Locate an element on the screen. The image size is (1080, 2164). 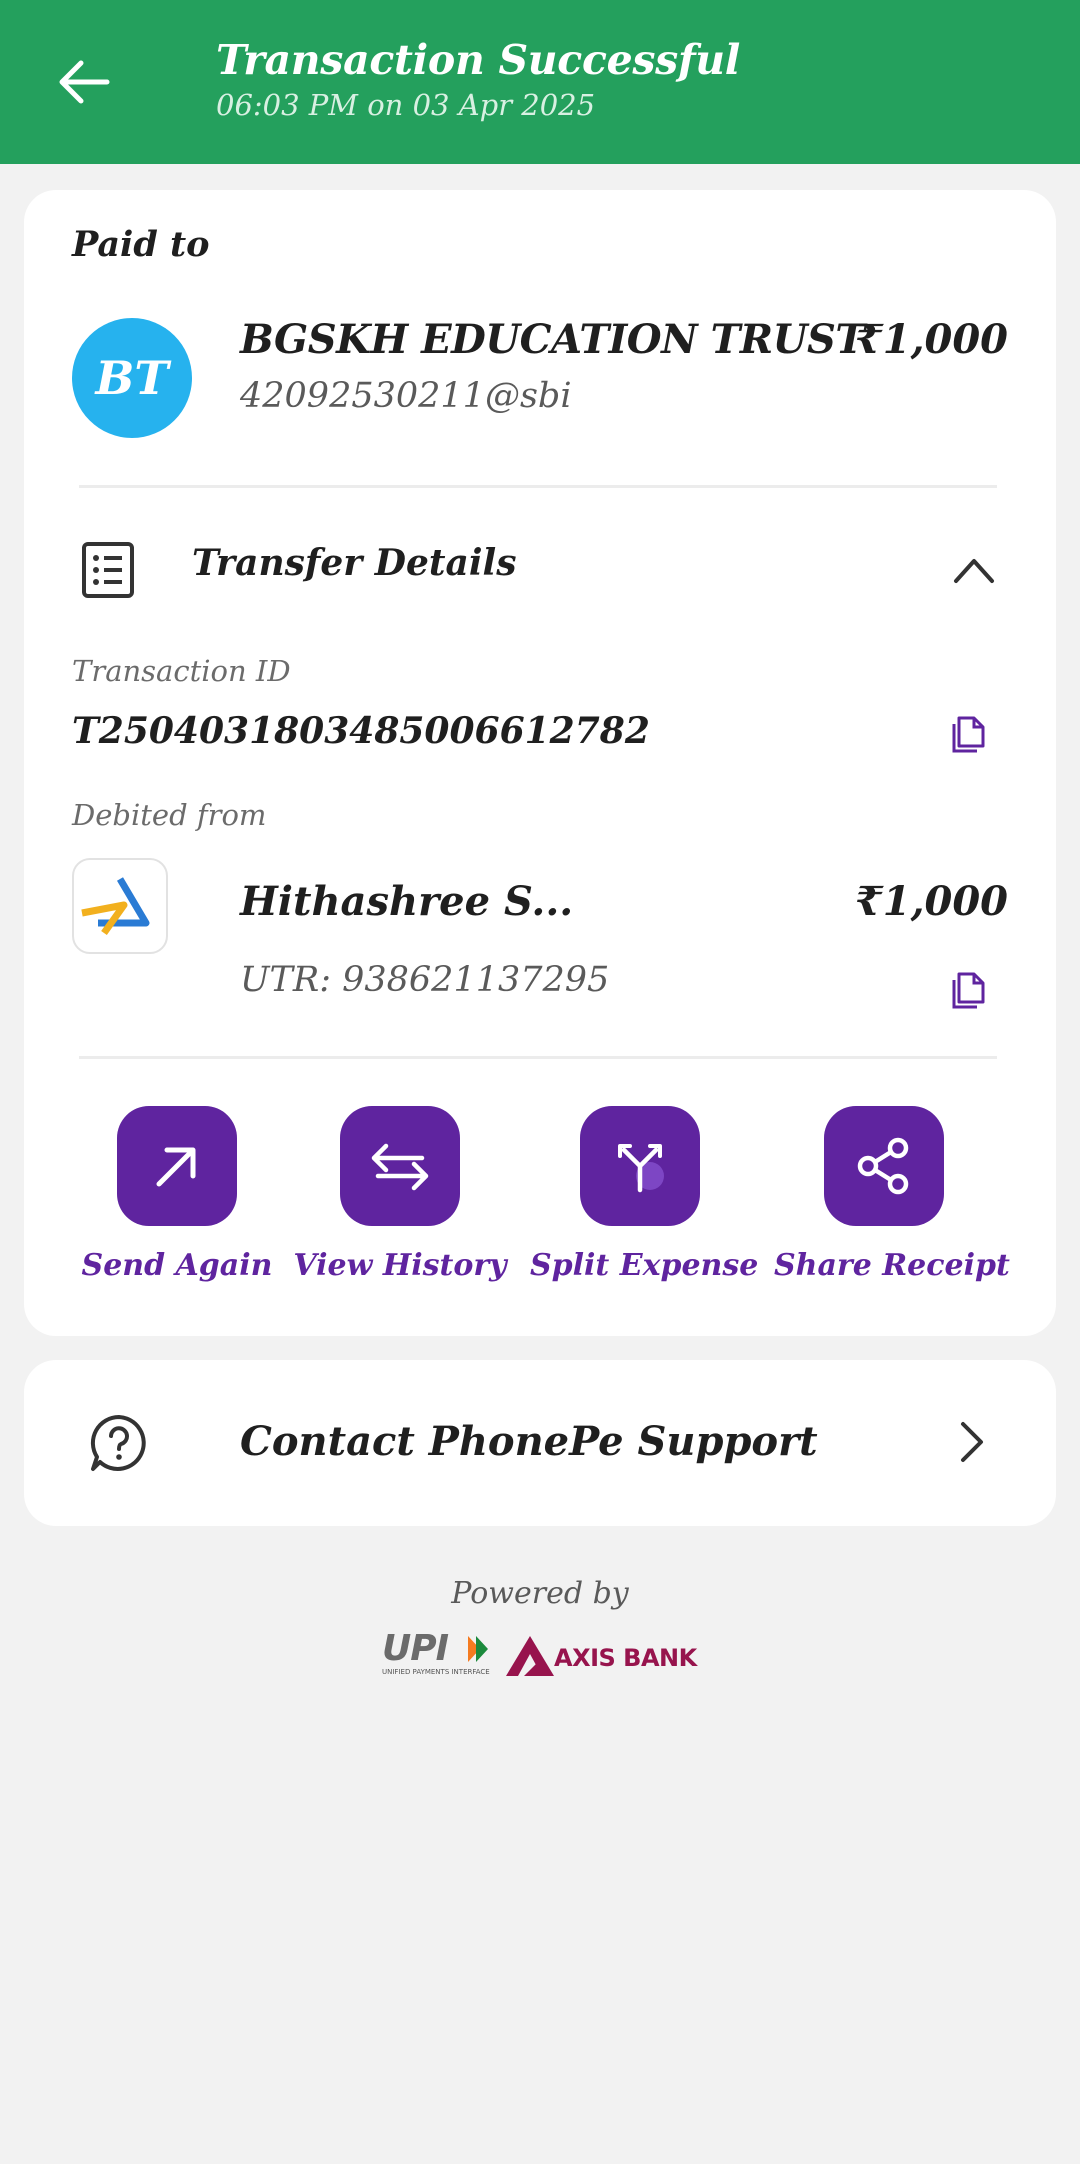
collapse-toggle is located at coordinates (974, 570).